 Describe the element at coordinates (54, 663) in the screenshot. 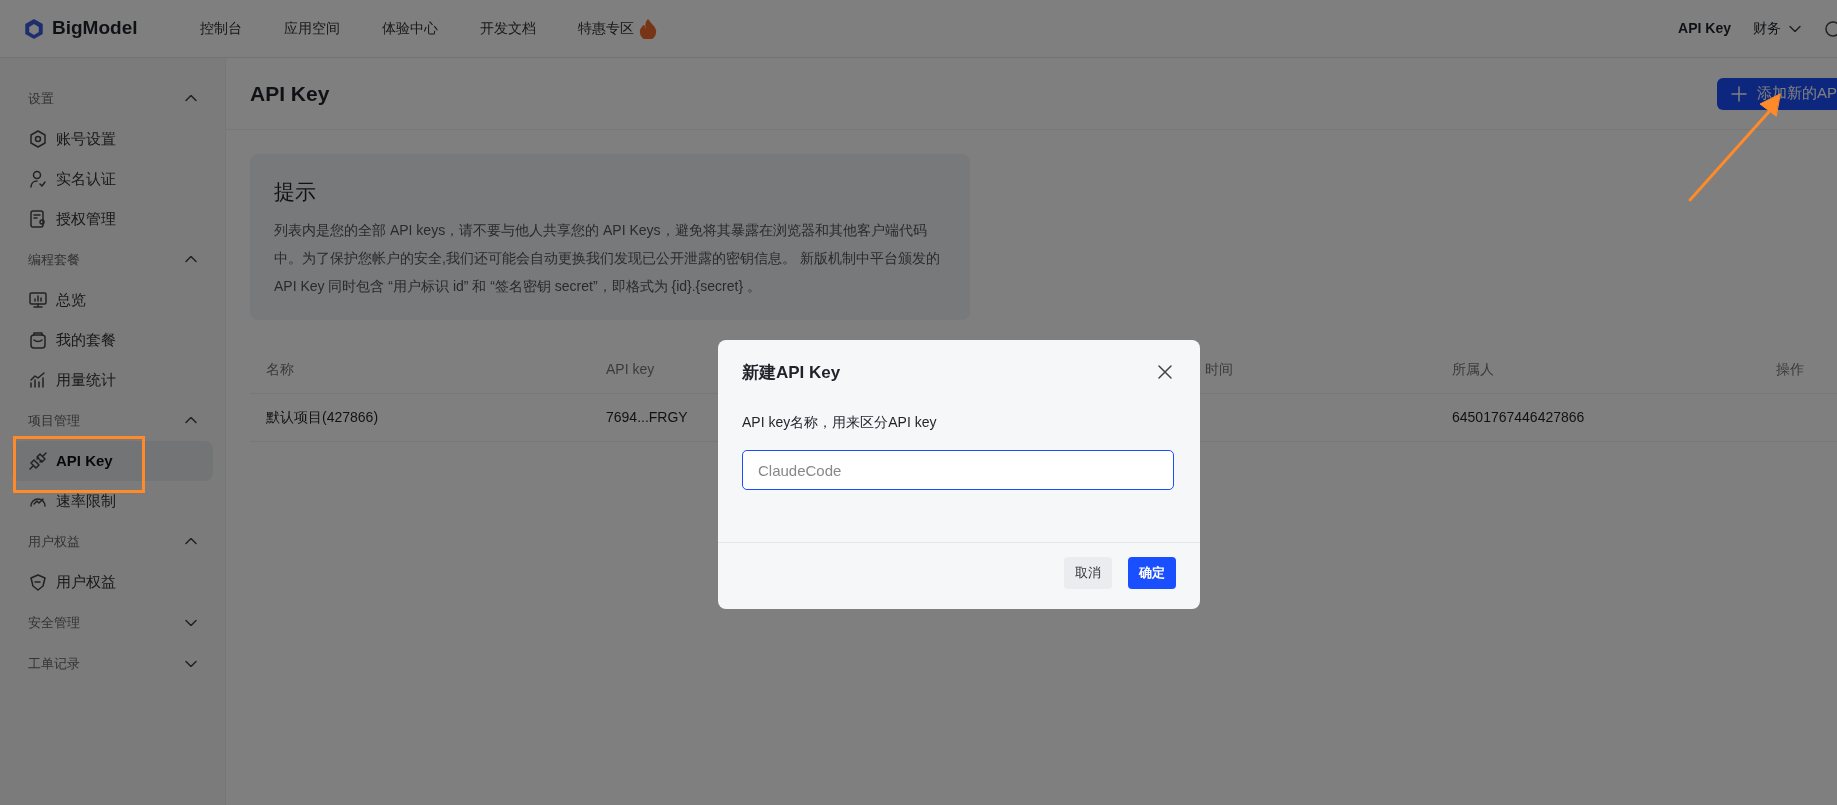

I see `group-title: 工单记录` at that location.